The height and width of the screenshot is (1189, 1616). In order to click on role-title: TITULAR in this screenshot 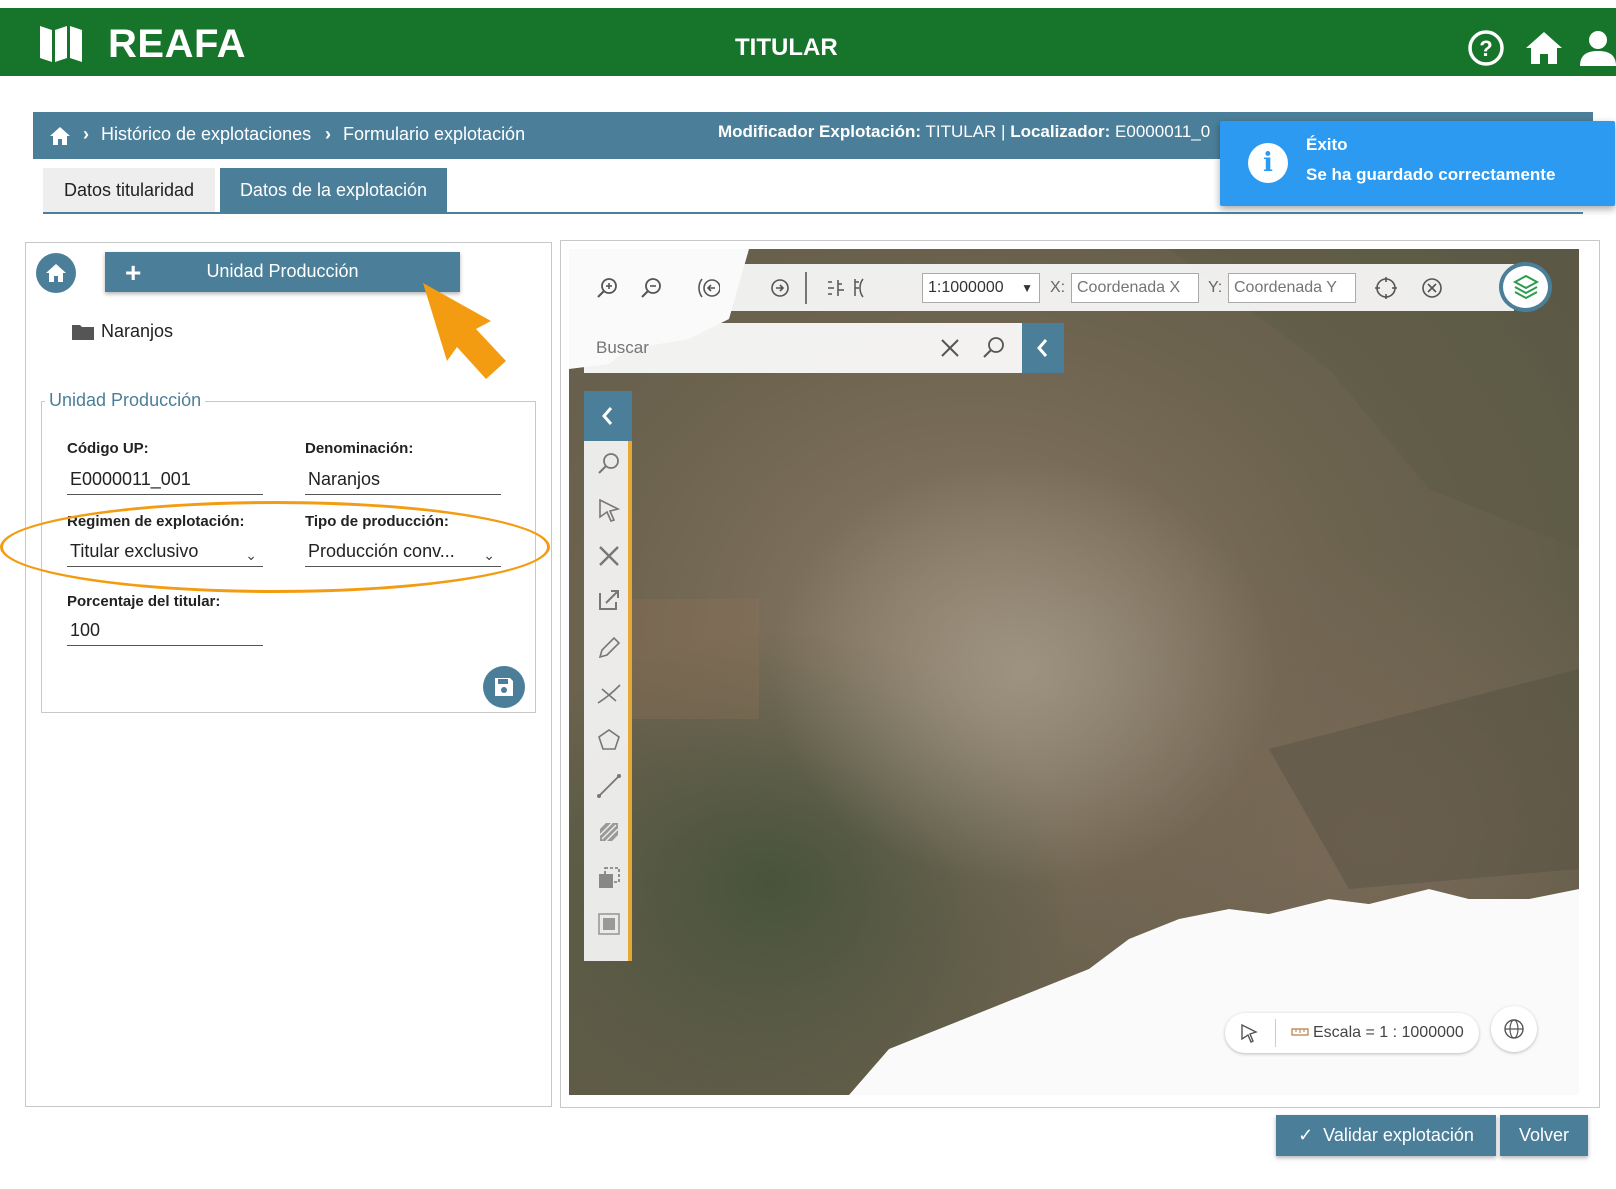, I will do `click(786, 47)`.